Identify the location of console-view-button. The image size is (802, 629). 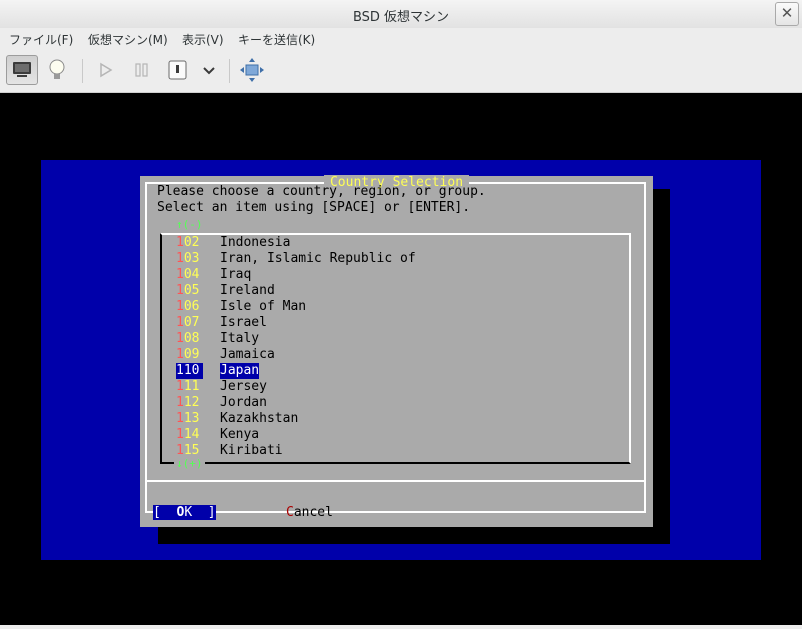
(22, 70).